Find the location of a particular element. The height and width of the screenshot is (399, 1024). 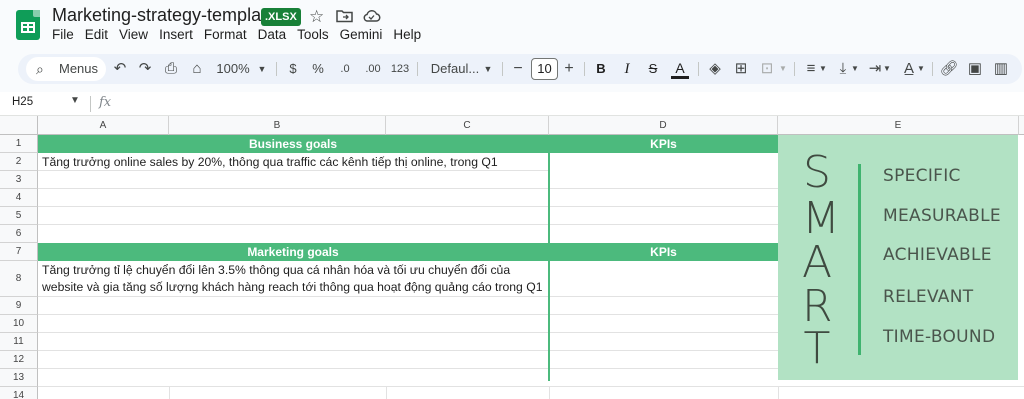

row-header-12: 12 is located at coordinates (19, 360).